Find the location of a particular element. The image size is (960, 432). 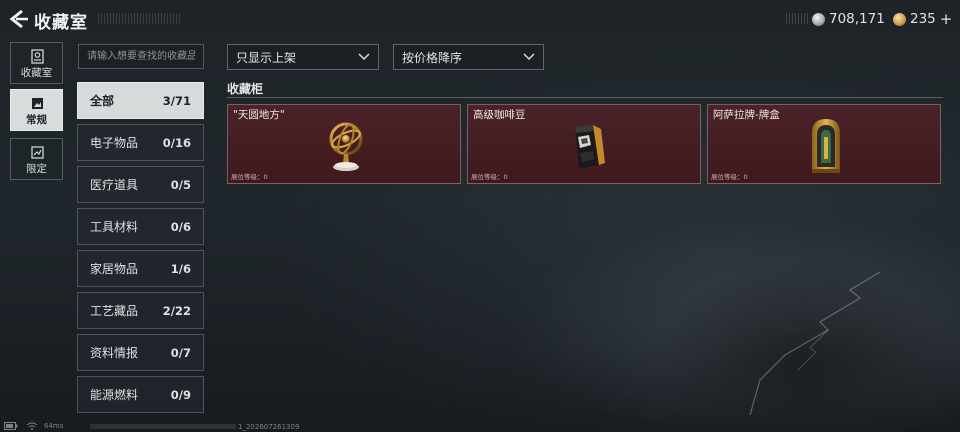

category-crafts: 工艺藏品 2/22 is located at coordinates (140, 310).